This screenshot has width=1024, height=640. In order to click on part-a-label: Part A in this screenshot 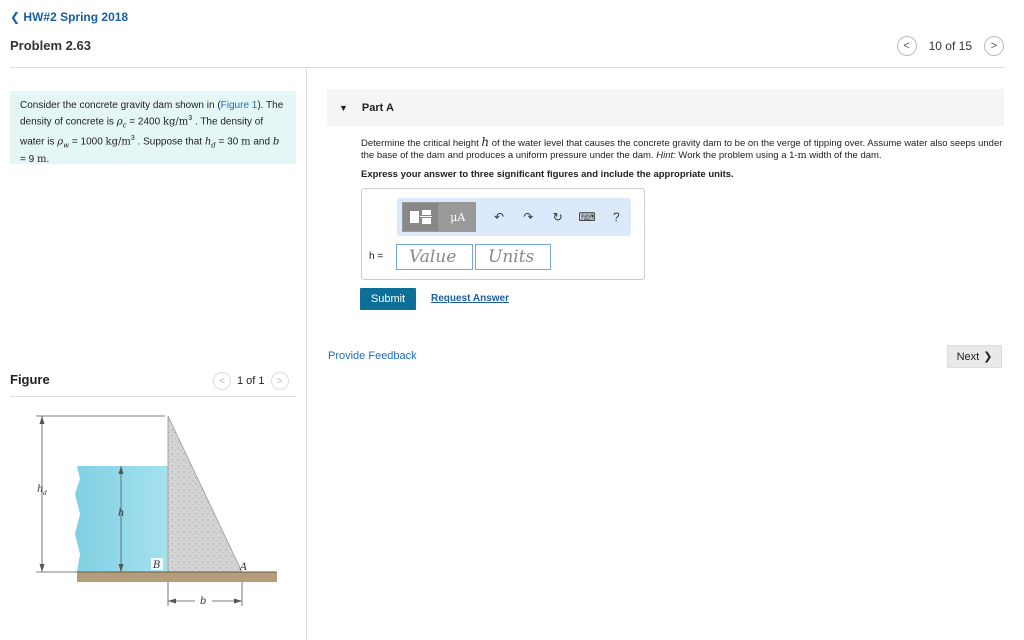, I will do `click(377, 107)`.